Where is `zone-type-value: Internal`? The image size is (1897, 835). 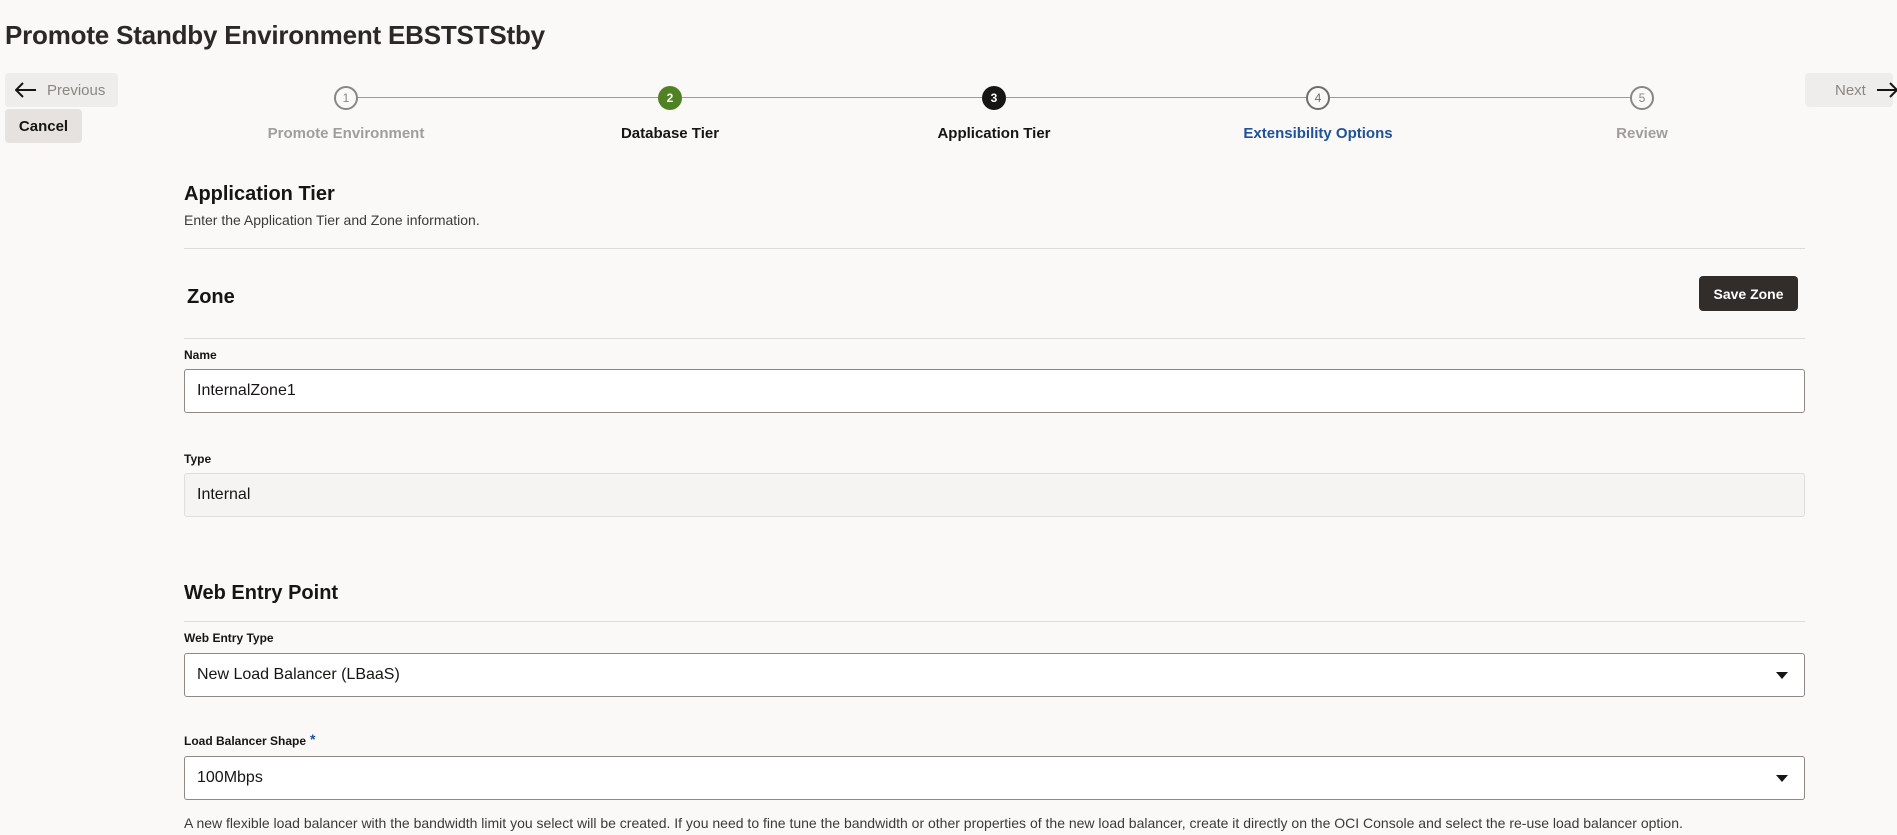
zone-type-value: Internal is located at coordinates (224, 494).